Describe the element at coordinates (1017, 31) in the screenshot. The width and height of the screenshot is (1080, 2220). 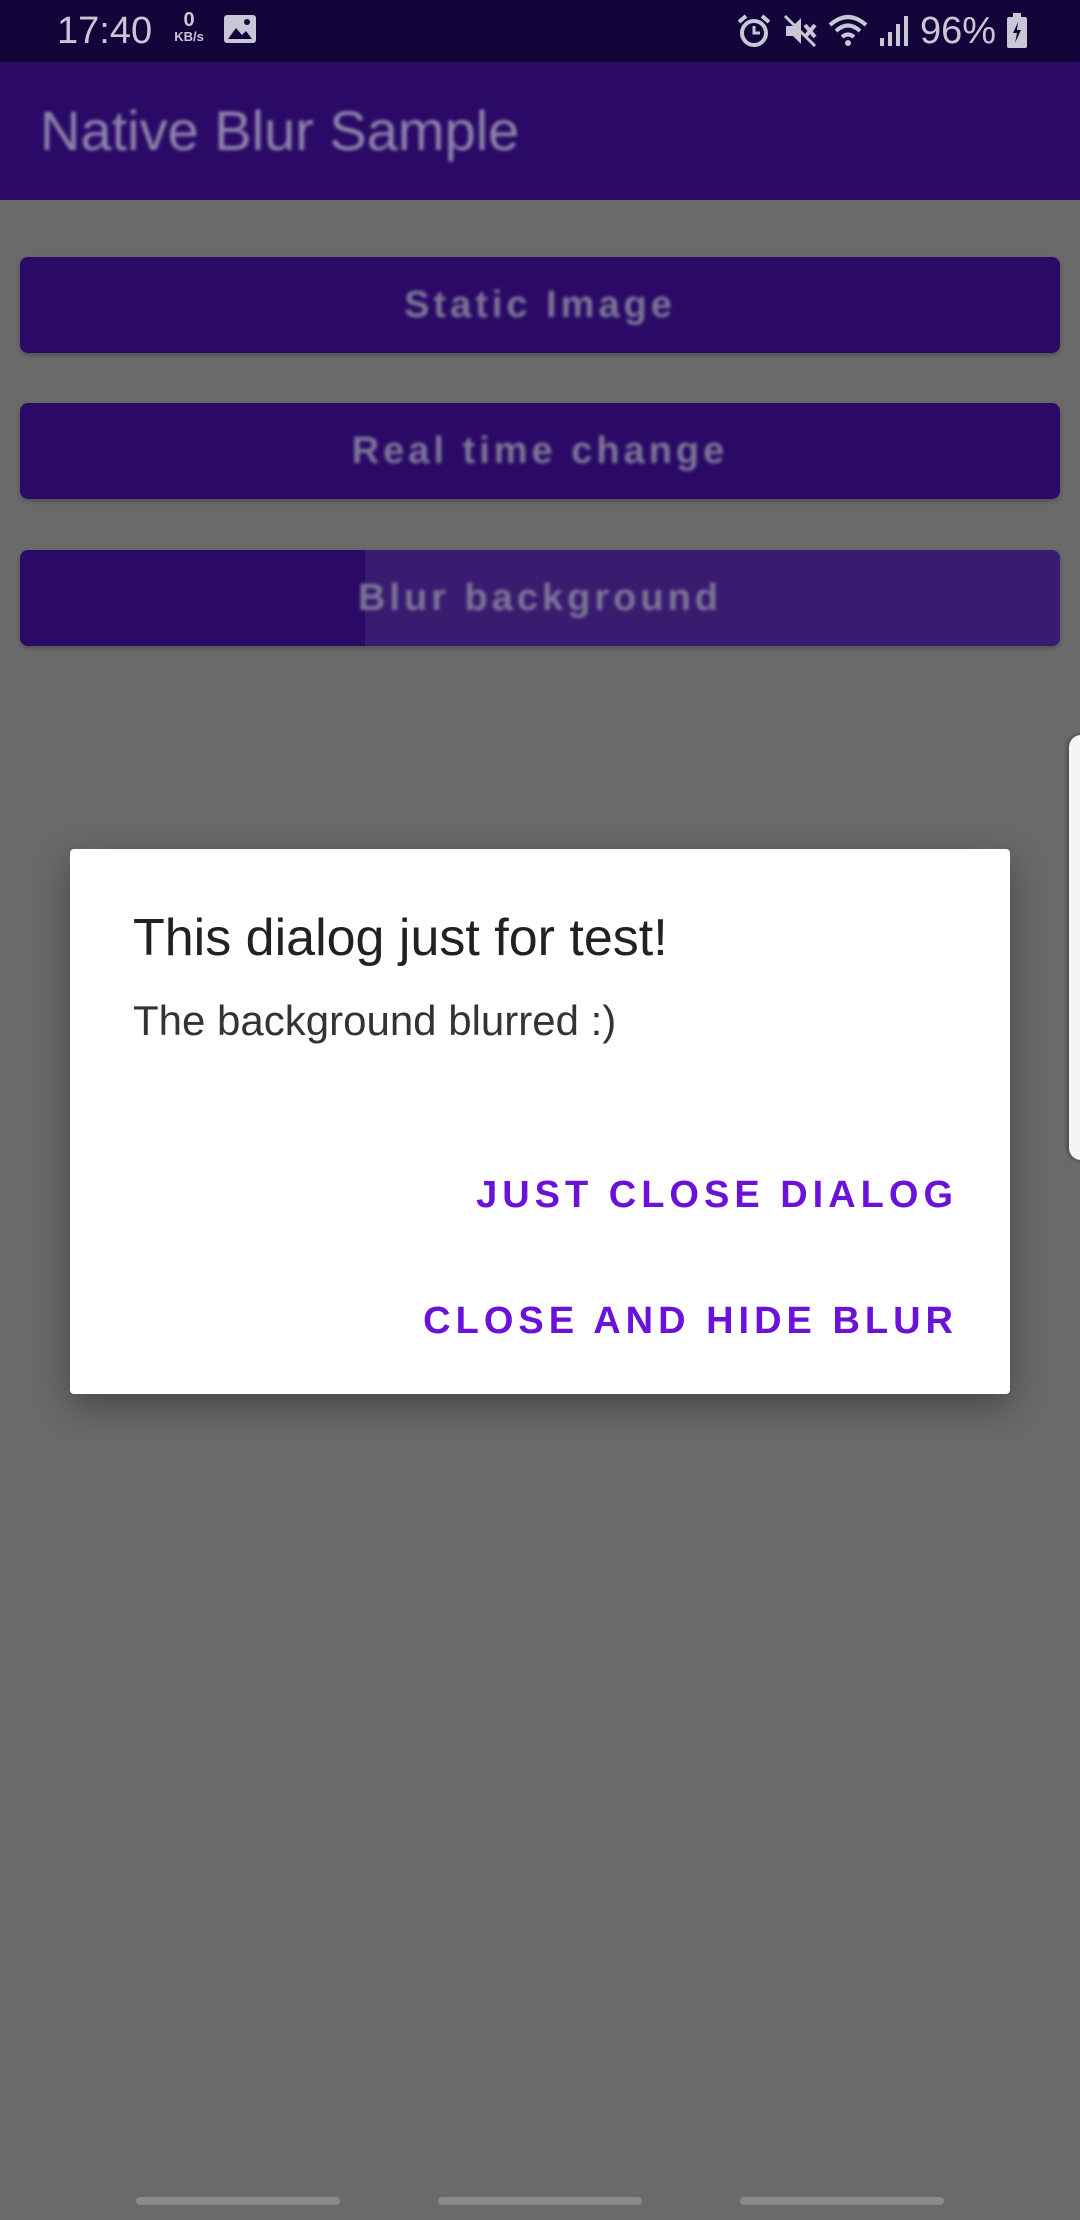
I see `battery-icon` at that location.